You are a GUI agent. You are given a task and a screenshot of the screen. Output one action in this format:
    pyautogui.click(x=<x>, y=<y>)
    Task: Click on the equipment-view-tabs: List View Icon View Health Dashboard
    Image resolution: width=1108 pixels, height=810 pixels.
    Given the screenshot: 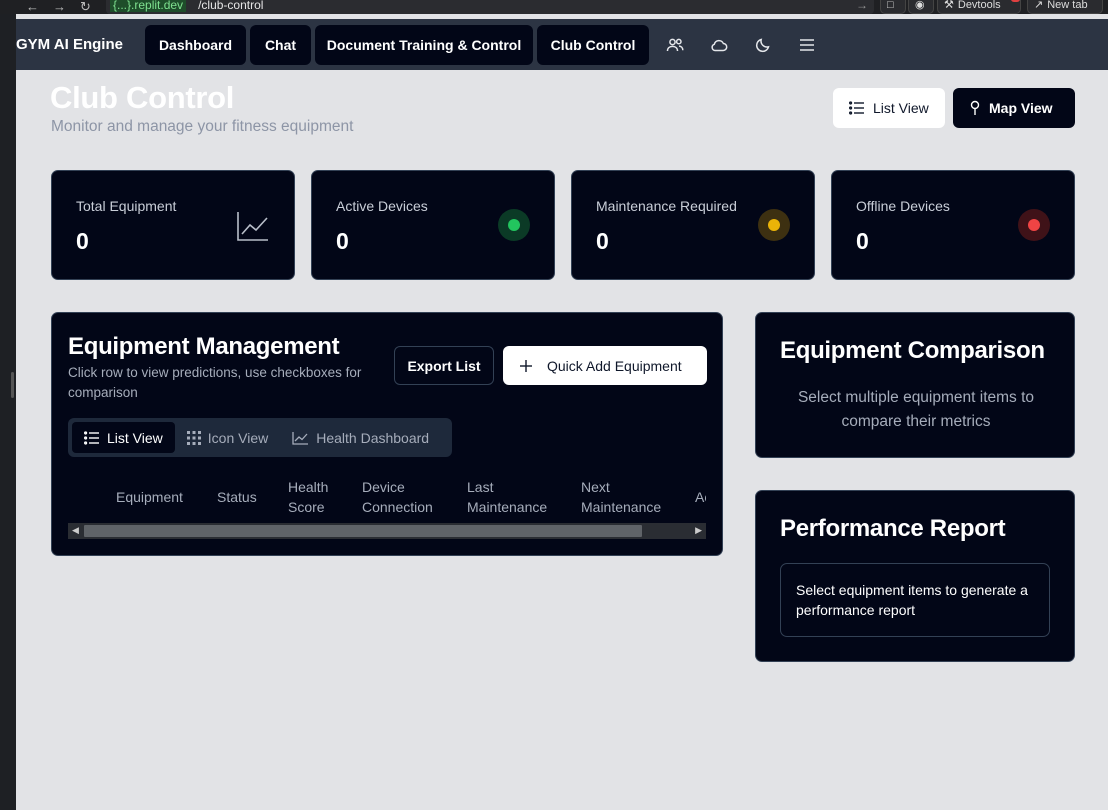 What is the action you would take?
    pyautogui.click(x=260, y=437)
    